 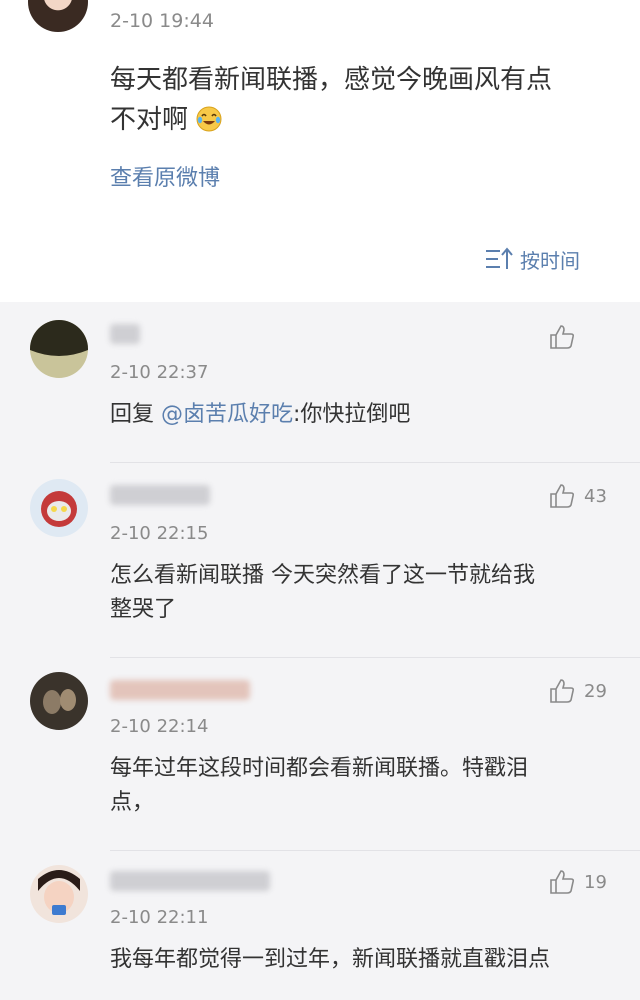 What do you see at coordinates (227, 414) in the screenshot?
I see `mention-link: @卤苦瓜好吃` at bounding box center [227, 414].